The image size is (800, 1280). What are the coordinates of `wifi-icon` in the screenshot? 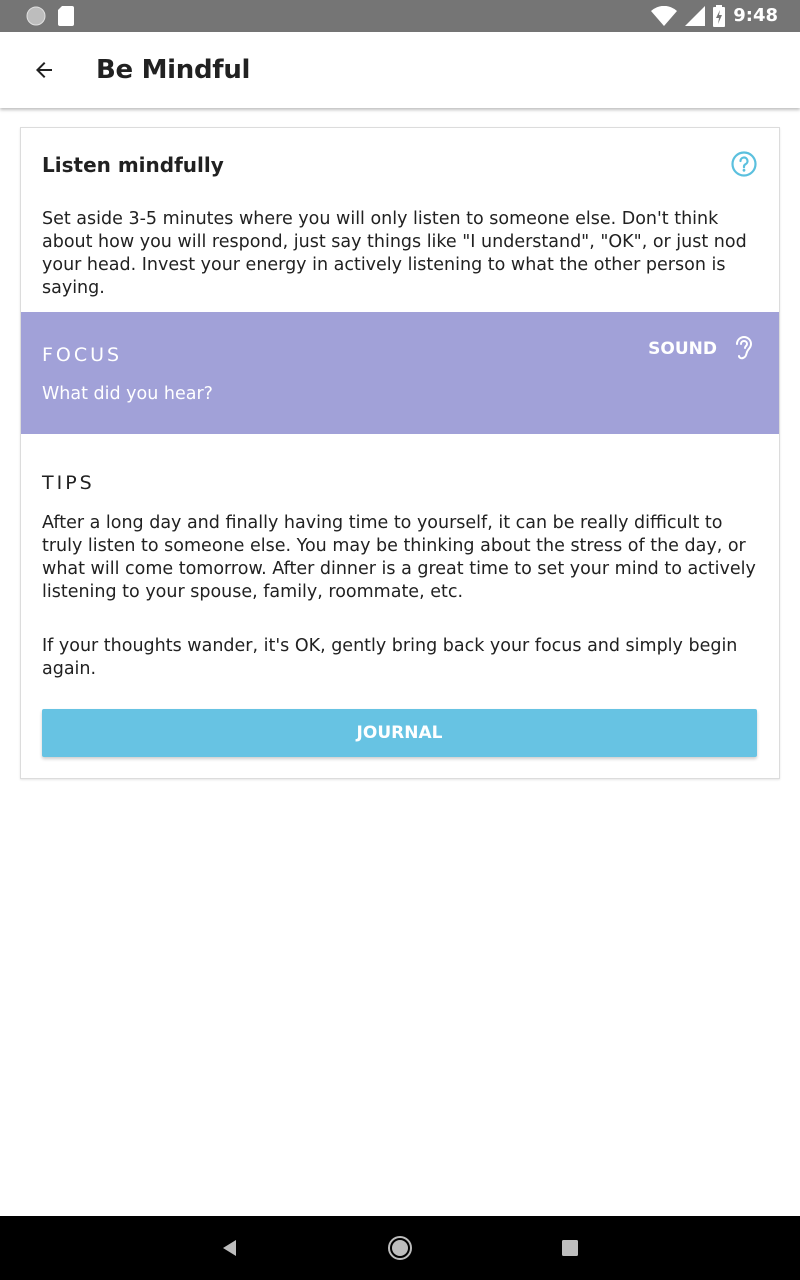 It's located at (664, 16).